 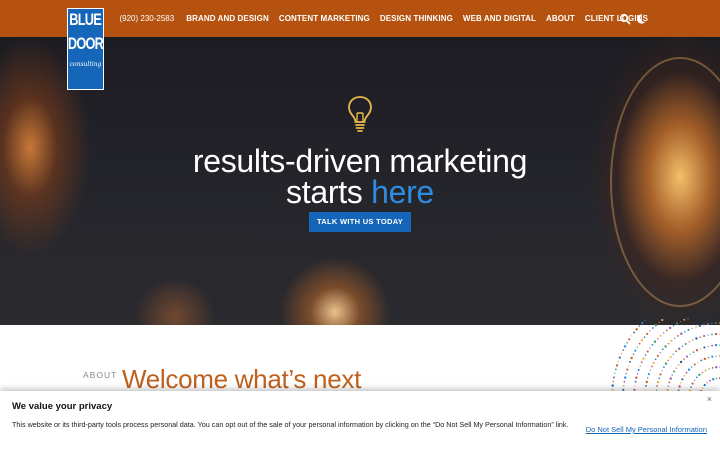 What do you see at coordinates (329, 192) in the screenshot?
I see `hero-headline-plain: starts` at bounding box center [329, 192].